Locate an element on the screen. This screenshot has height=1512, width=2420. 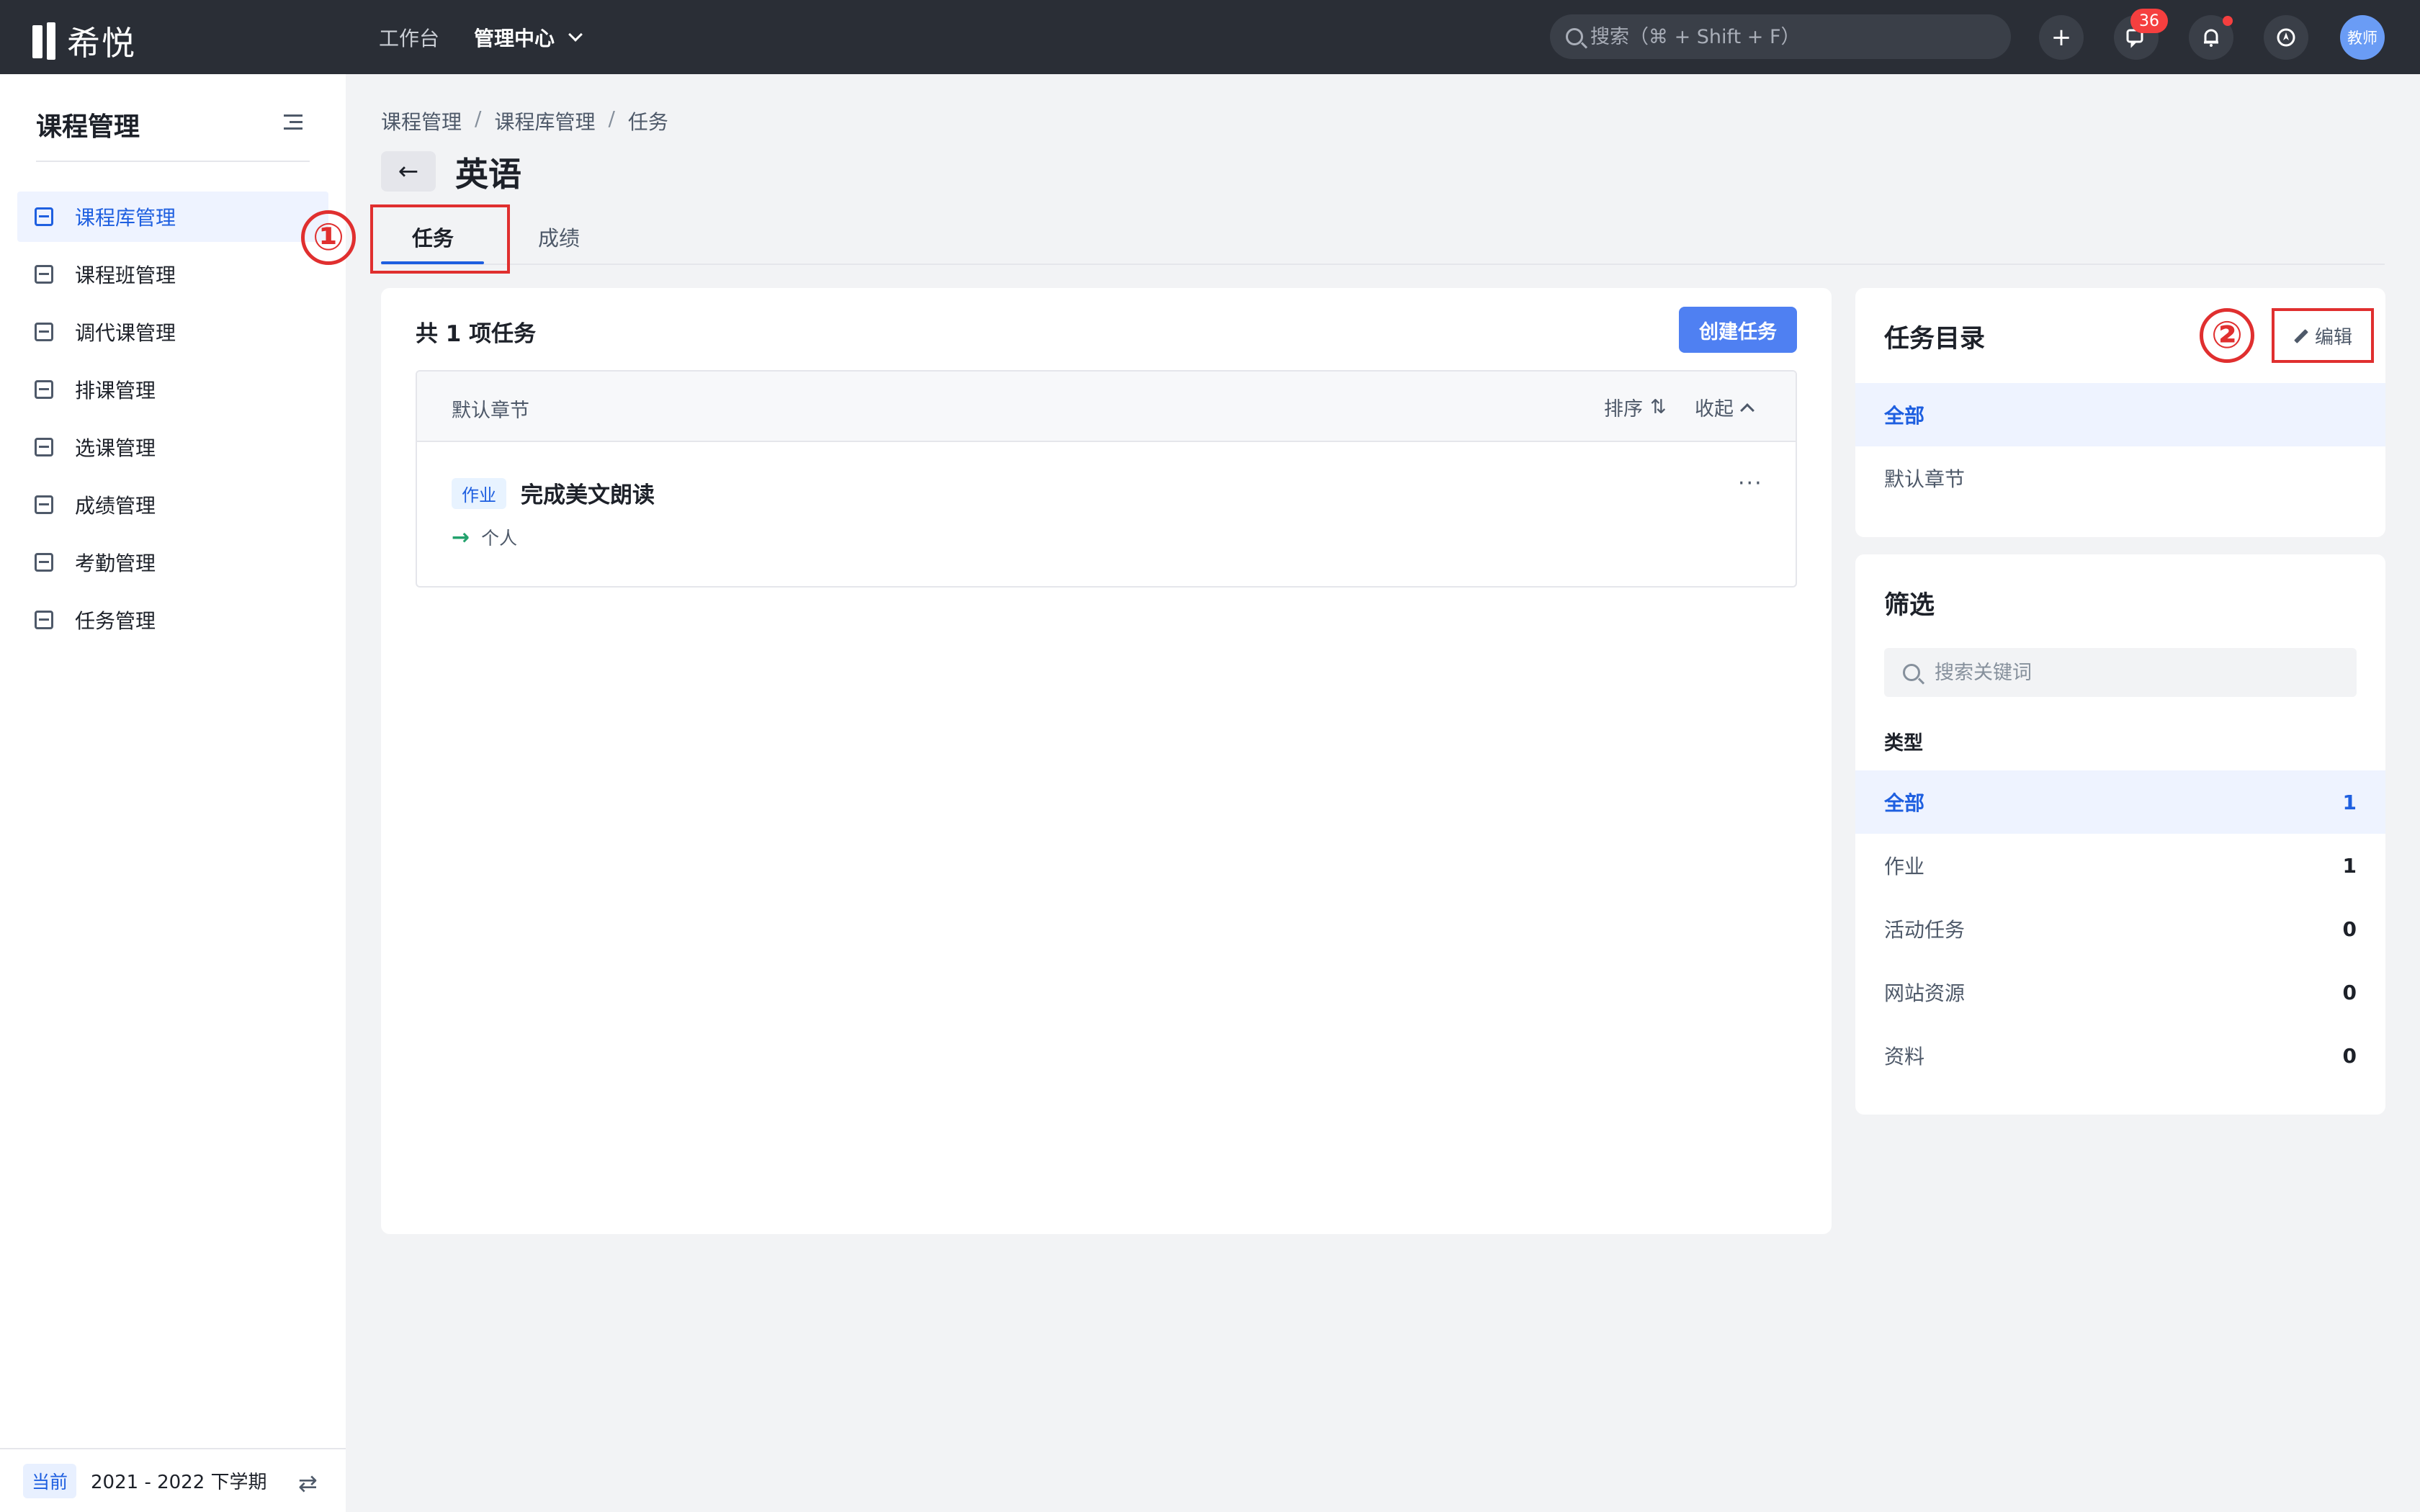
sidebar-item-label: 考勤管理 is located at coordinates (115, 563).